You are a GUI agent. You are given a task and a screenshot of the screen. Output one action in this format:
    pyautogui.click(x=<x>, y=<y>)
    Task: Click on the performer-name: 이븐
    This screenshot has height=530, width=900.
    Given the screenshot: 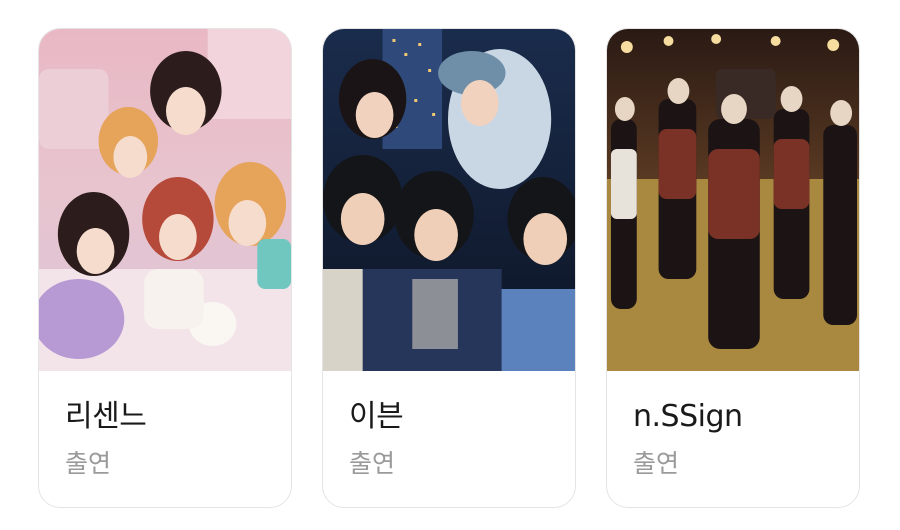 What is the action you would take?
    pyautogui.click(x=376, y=416)
    